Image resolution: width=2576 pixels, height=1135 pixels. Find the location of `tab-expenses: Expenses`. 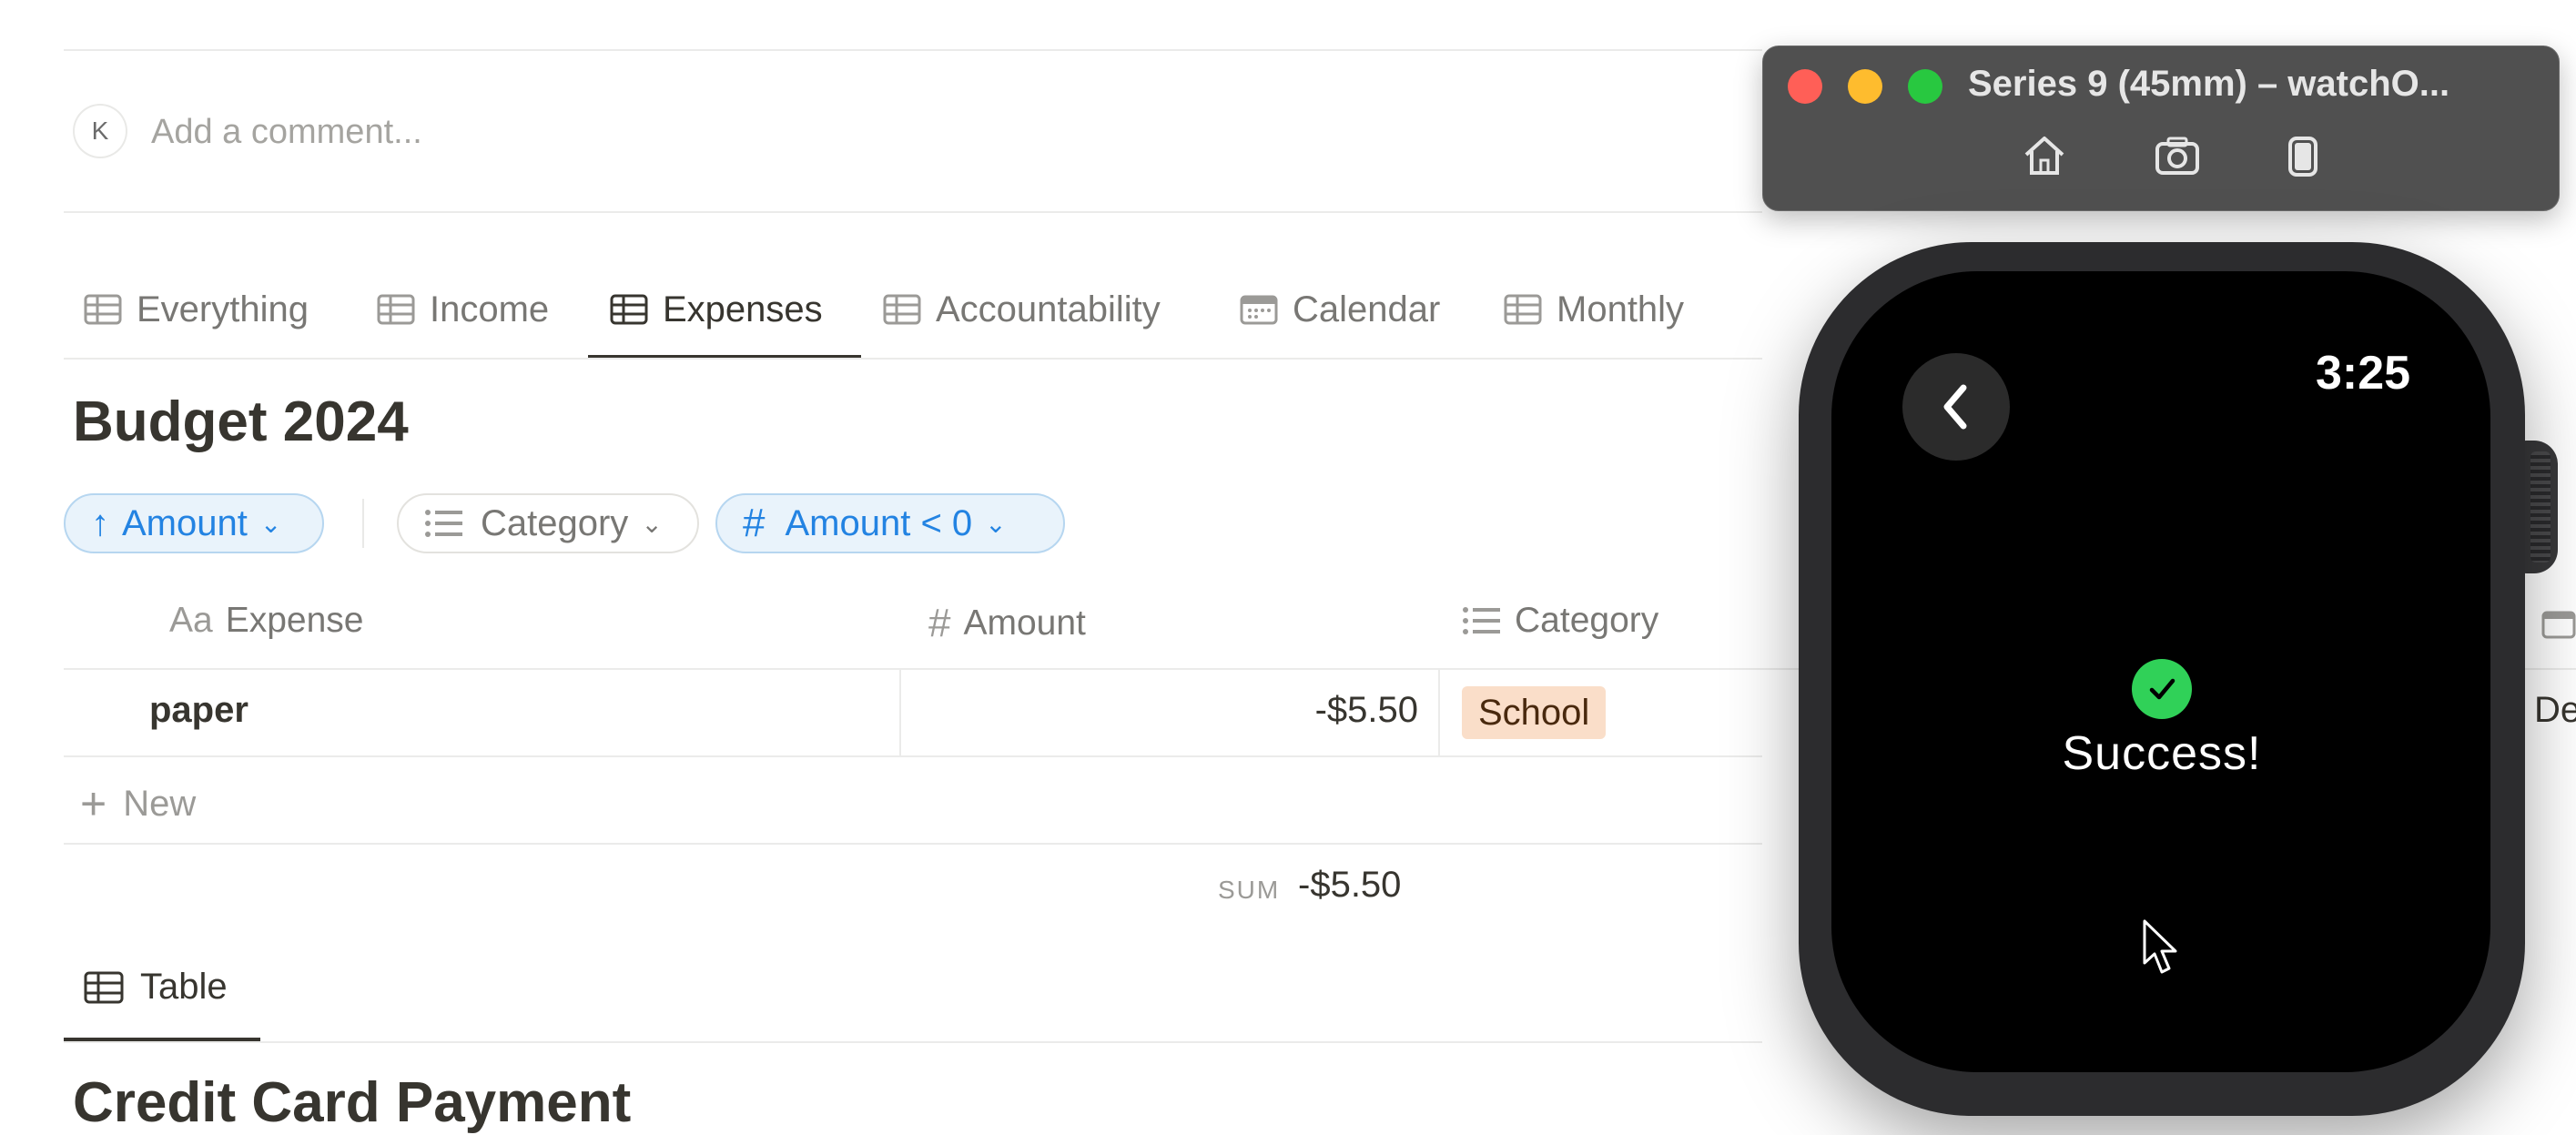

tab-expenses: Expenses is located at coordinates (716, 309).